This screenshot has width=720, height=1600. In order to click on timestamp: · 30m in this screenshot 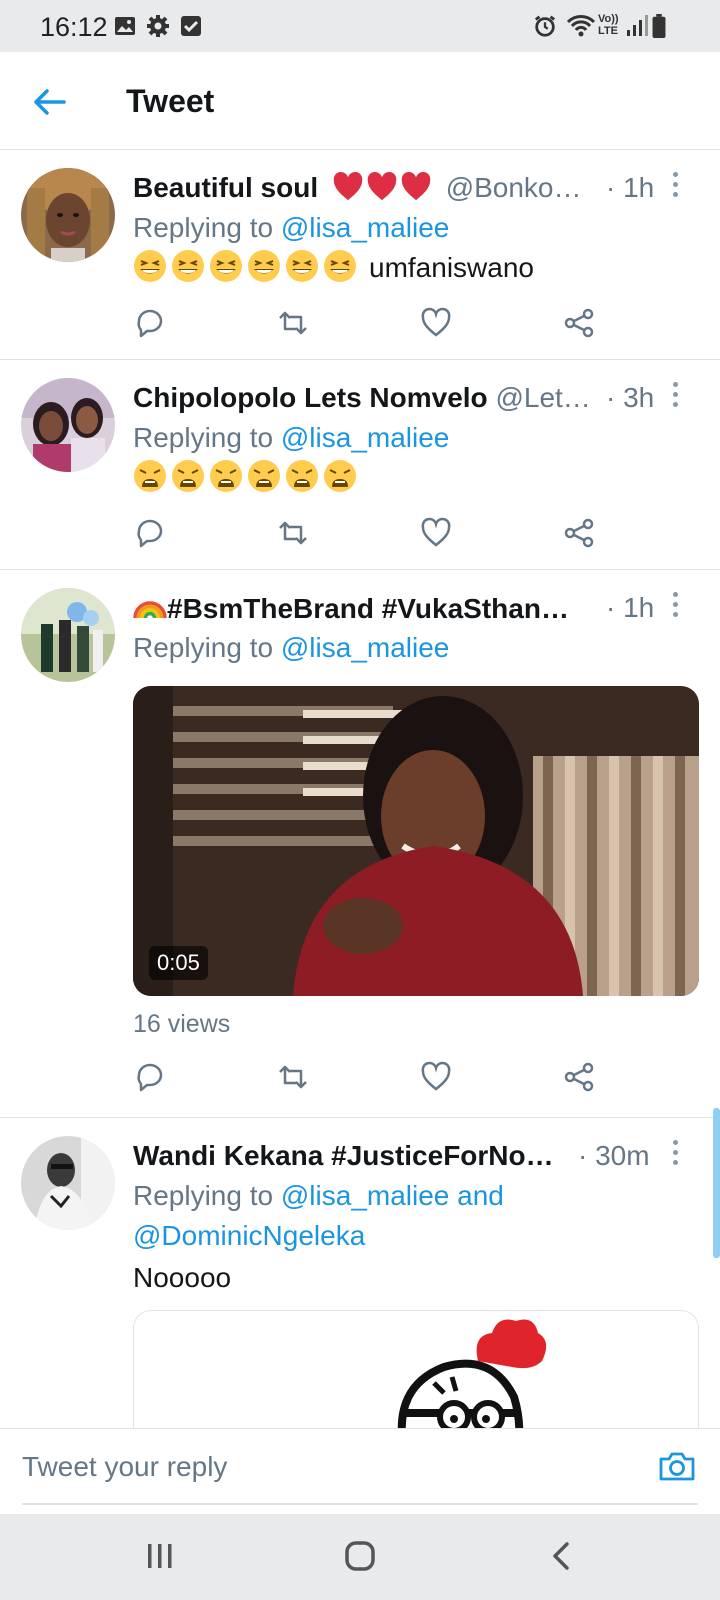, I will do `click(614, 1155)`.